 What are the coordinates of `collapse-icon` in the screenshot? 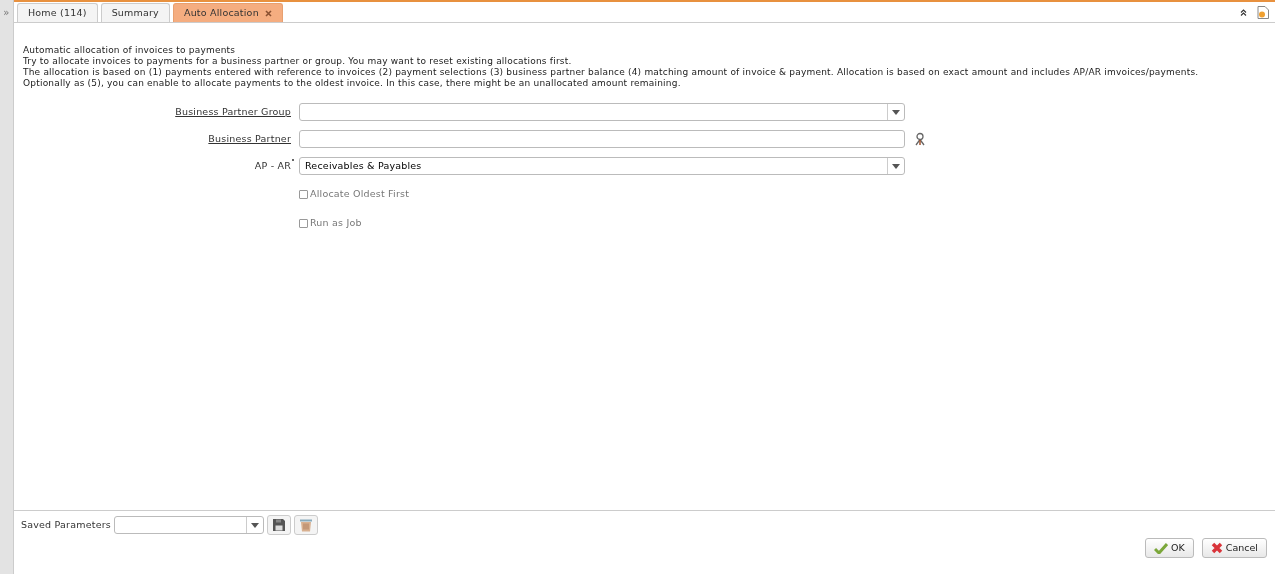 It's located at (1243, 12).